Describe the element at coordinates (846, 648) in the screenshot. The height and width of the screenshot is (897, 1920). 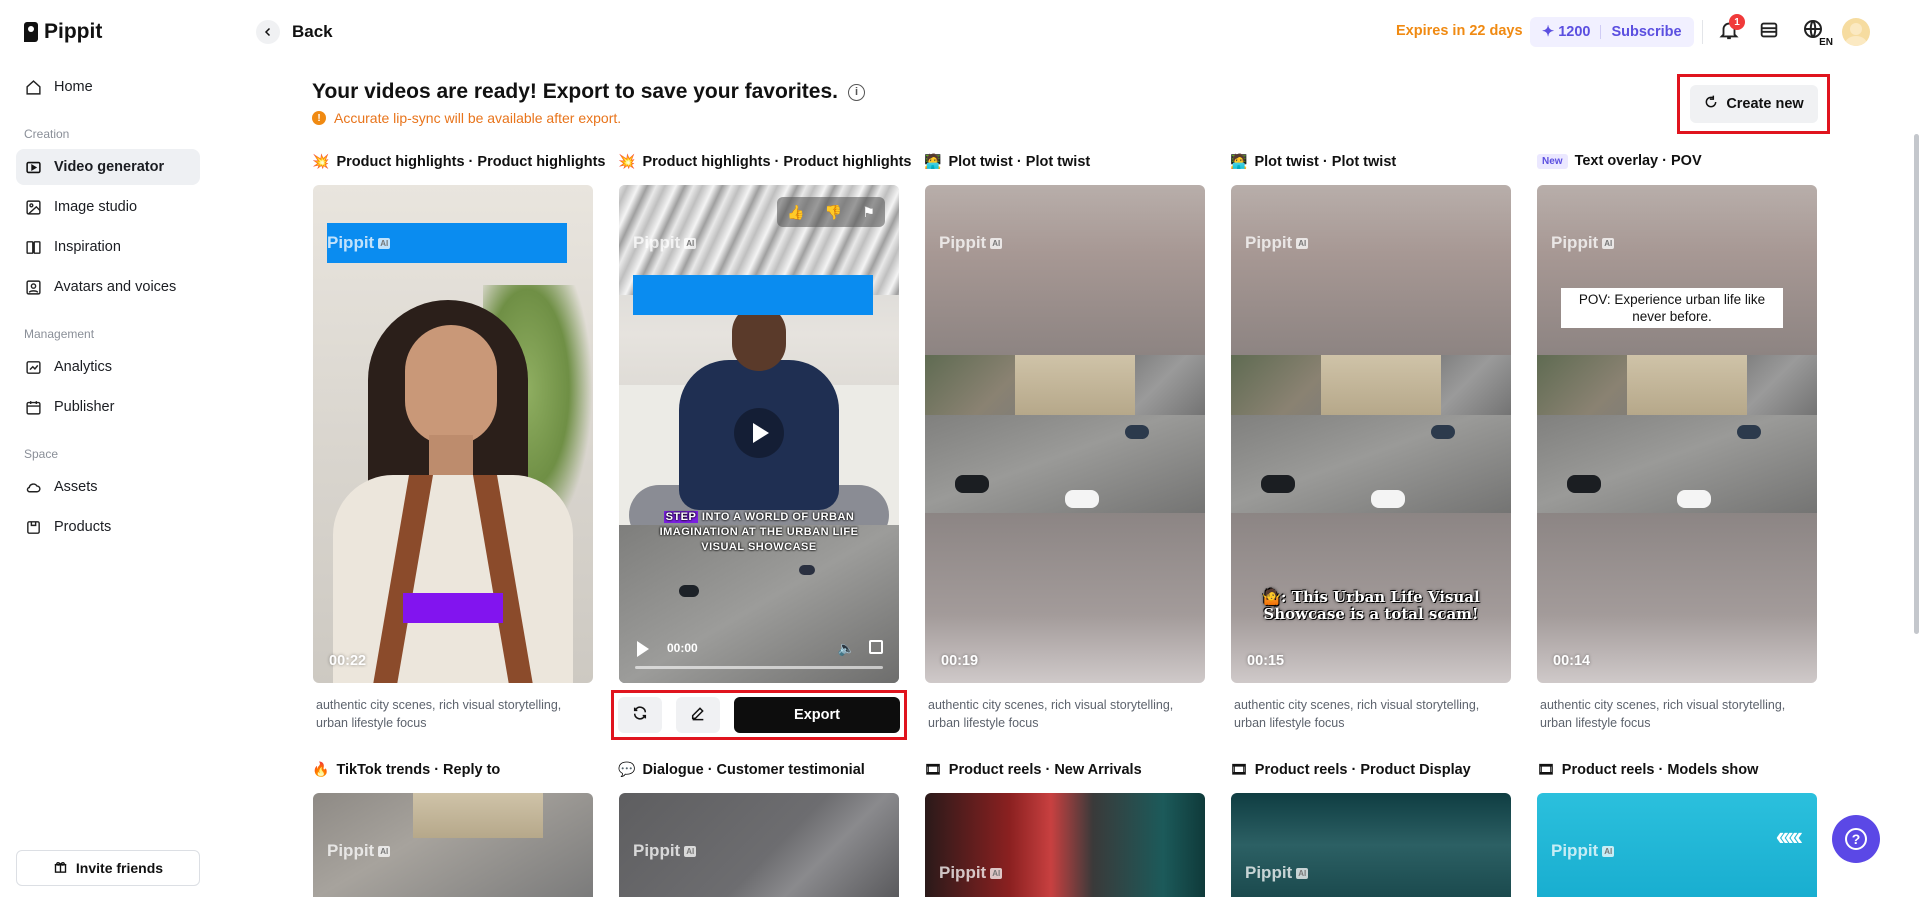
I see `volume-icon: 🔈` at that location.